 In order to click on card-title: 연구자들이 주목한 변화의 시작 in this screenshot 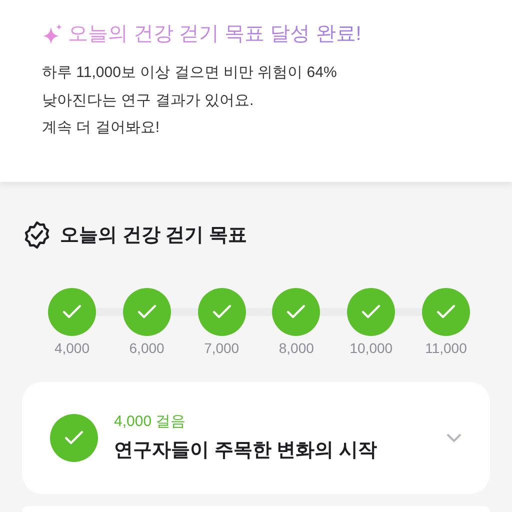, I will do `click(246, 451)`.